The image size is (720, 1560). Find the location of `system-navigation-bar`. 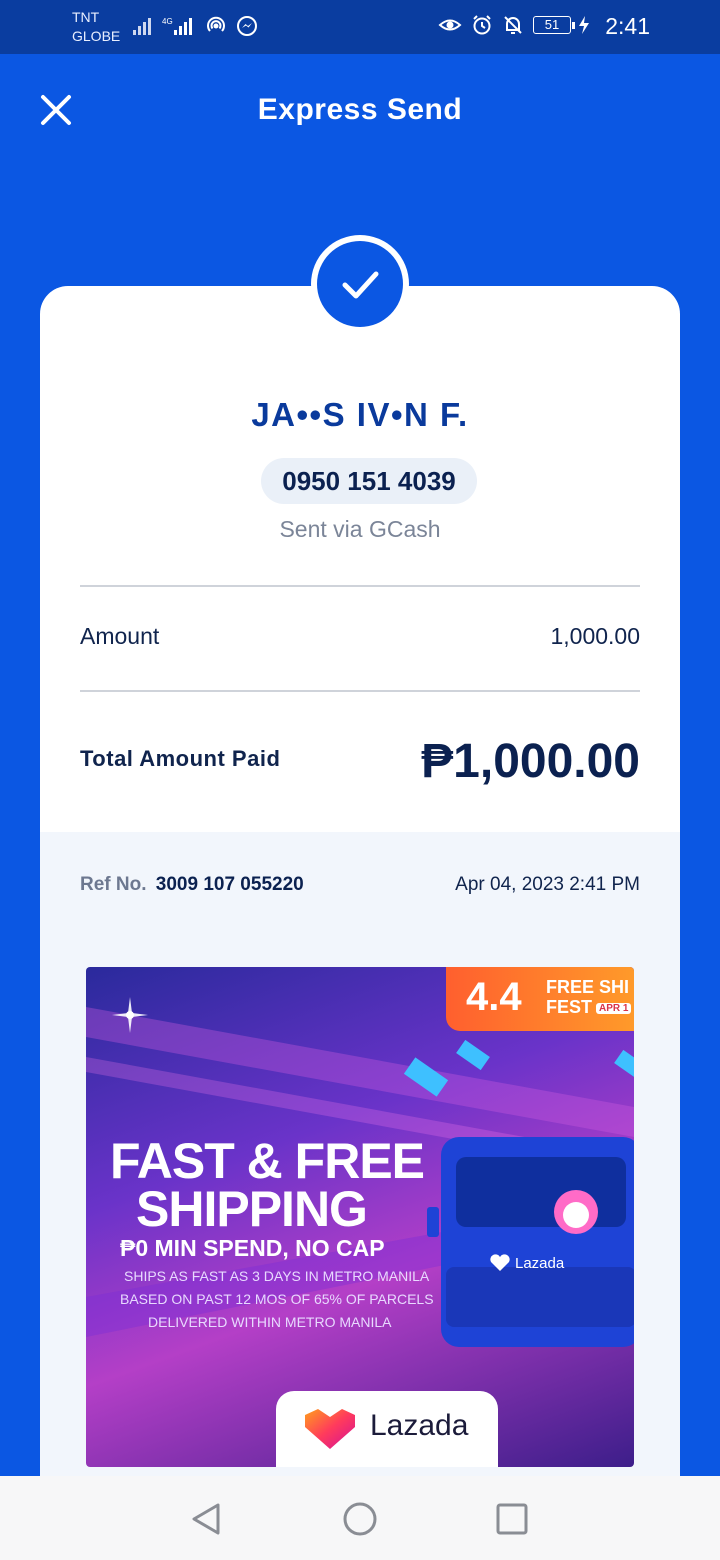

system-navigation-bar is located at coordinates (360, 1518).